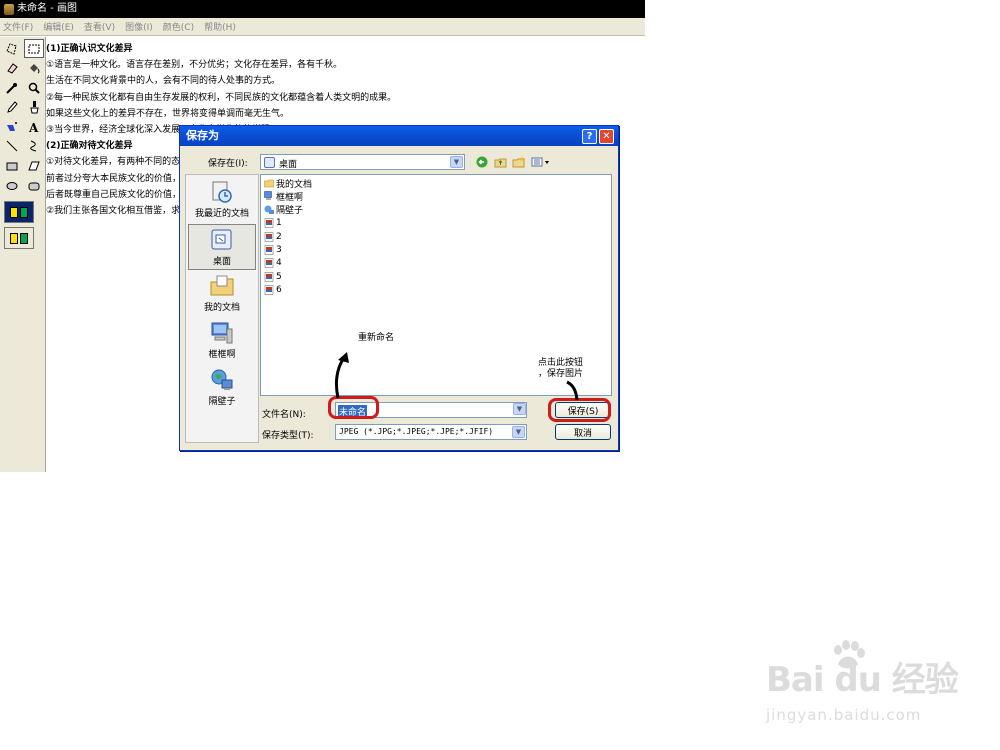 This screenshot has width=1000, height=750. What do you see at coordinates (222, 192) in the screenshot?
I see `recent-documents-icon` at bounding box center [222, 192].